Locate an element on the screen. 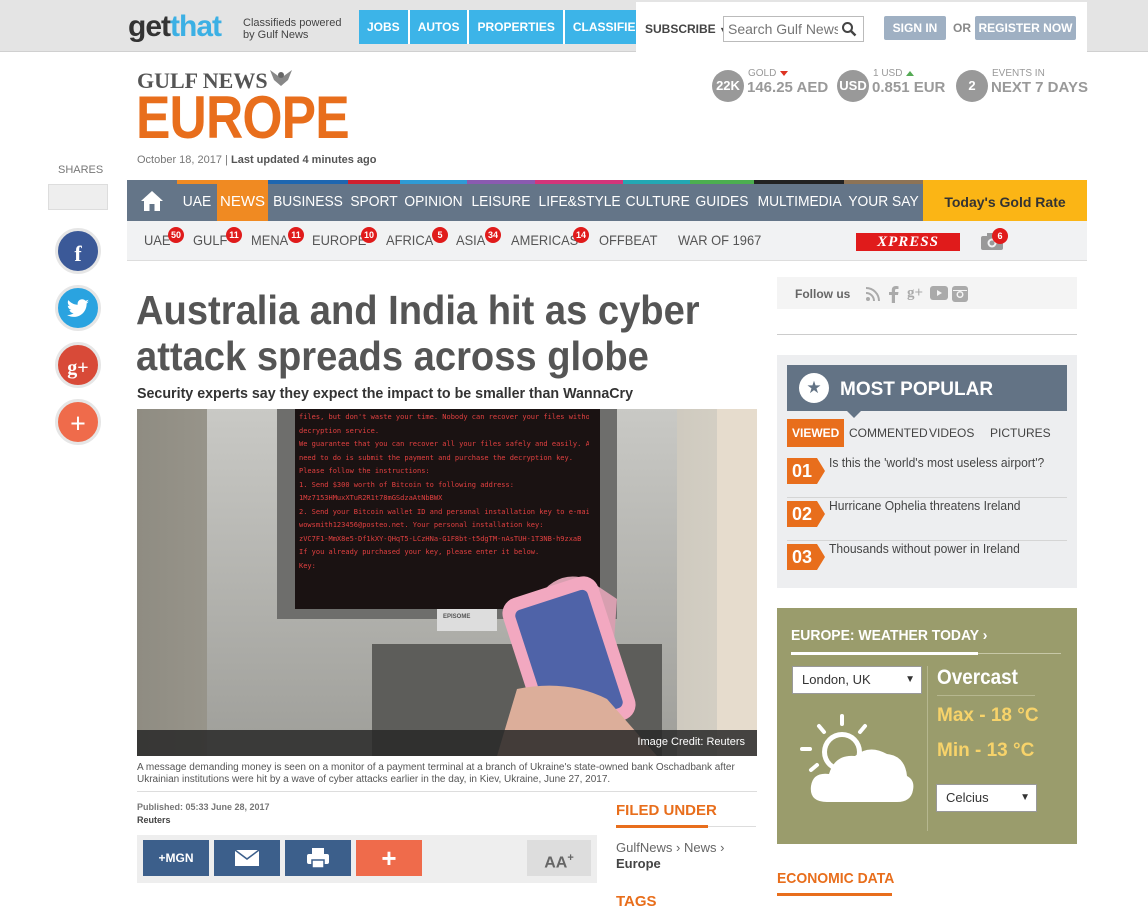 The height and width of the screenshot is (910, 1148). google-plus-icon: g+ is located at coordinates (915, 293).